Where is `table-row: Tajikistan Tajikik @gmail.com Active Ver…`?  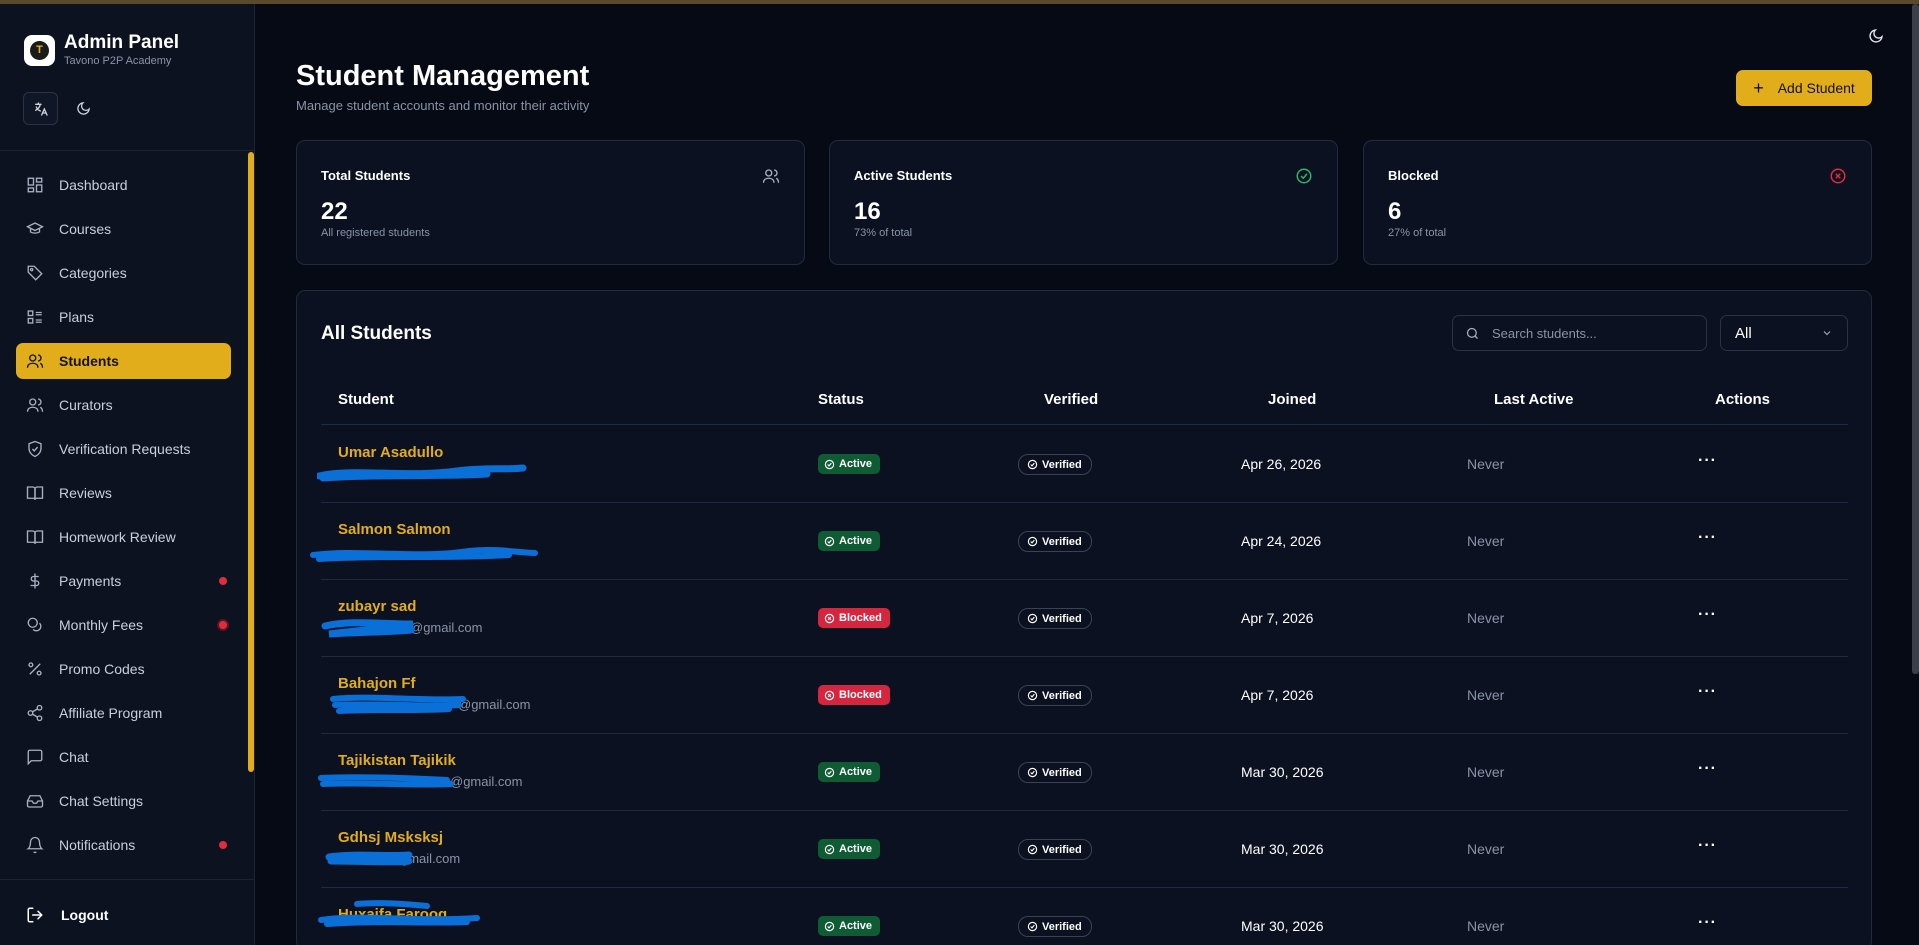 table-row: Tajikistan Tajikik @gmail.com Active Ver… is located at coordinates (1083, 772).